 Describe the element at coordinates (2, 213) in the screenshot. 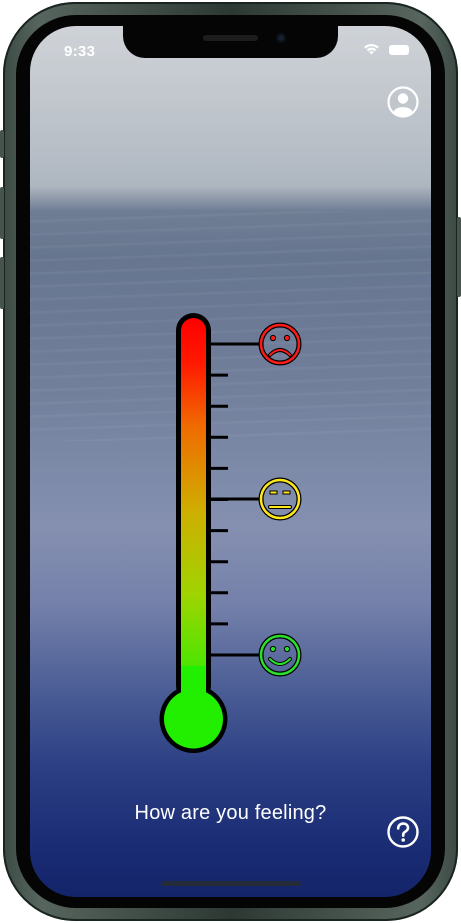

I see `volume-up-button` at that location.